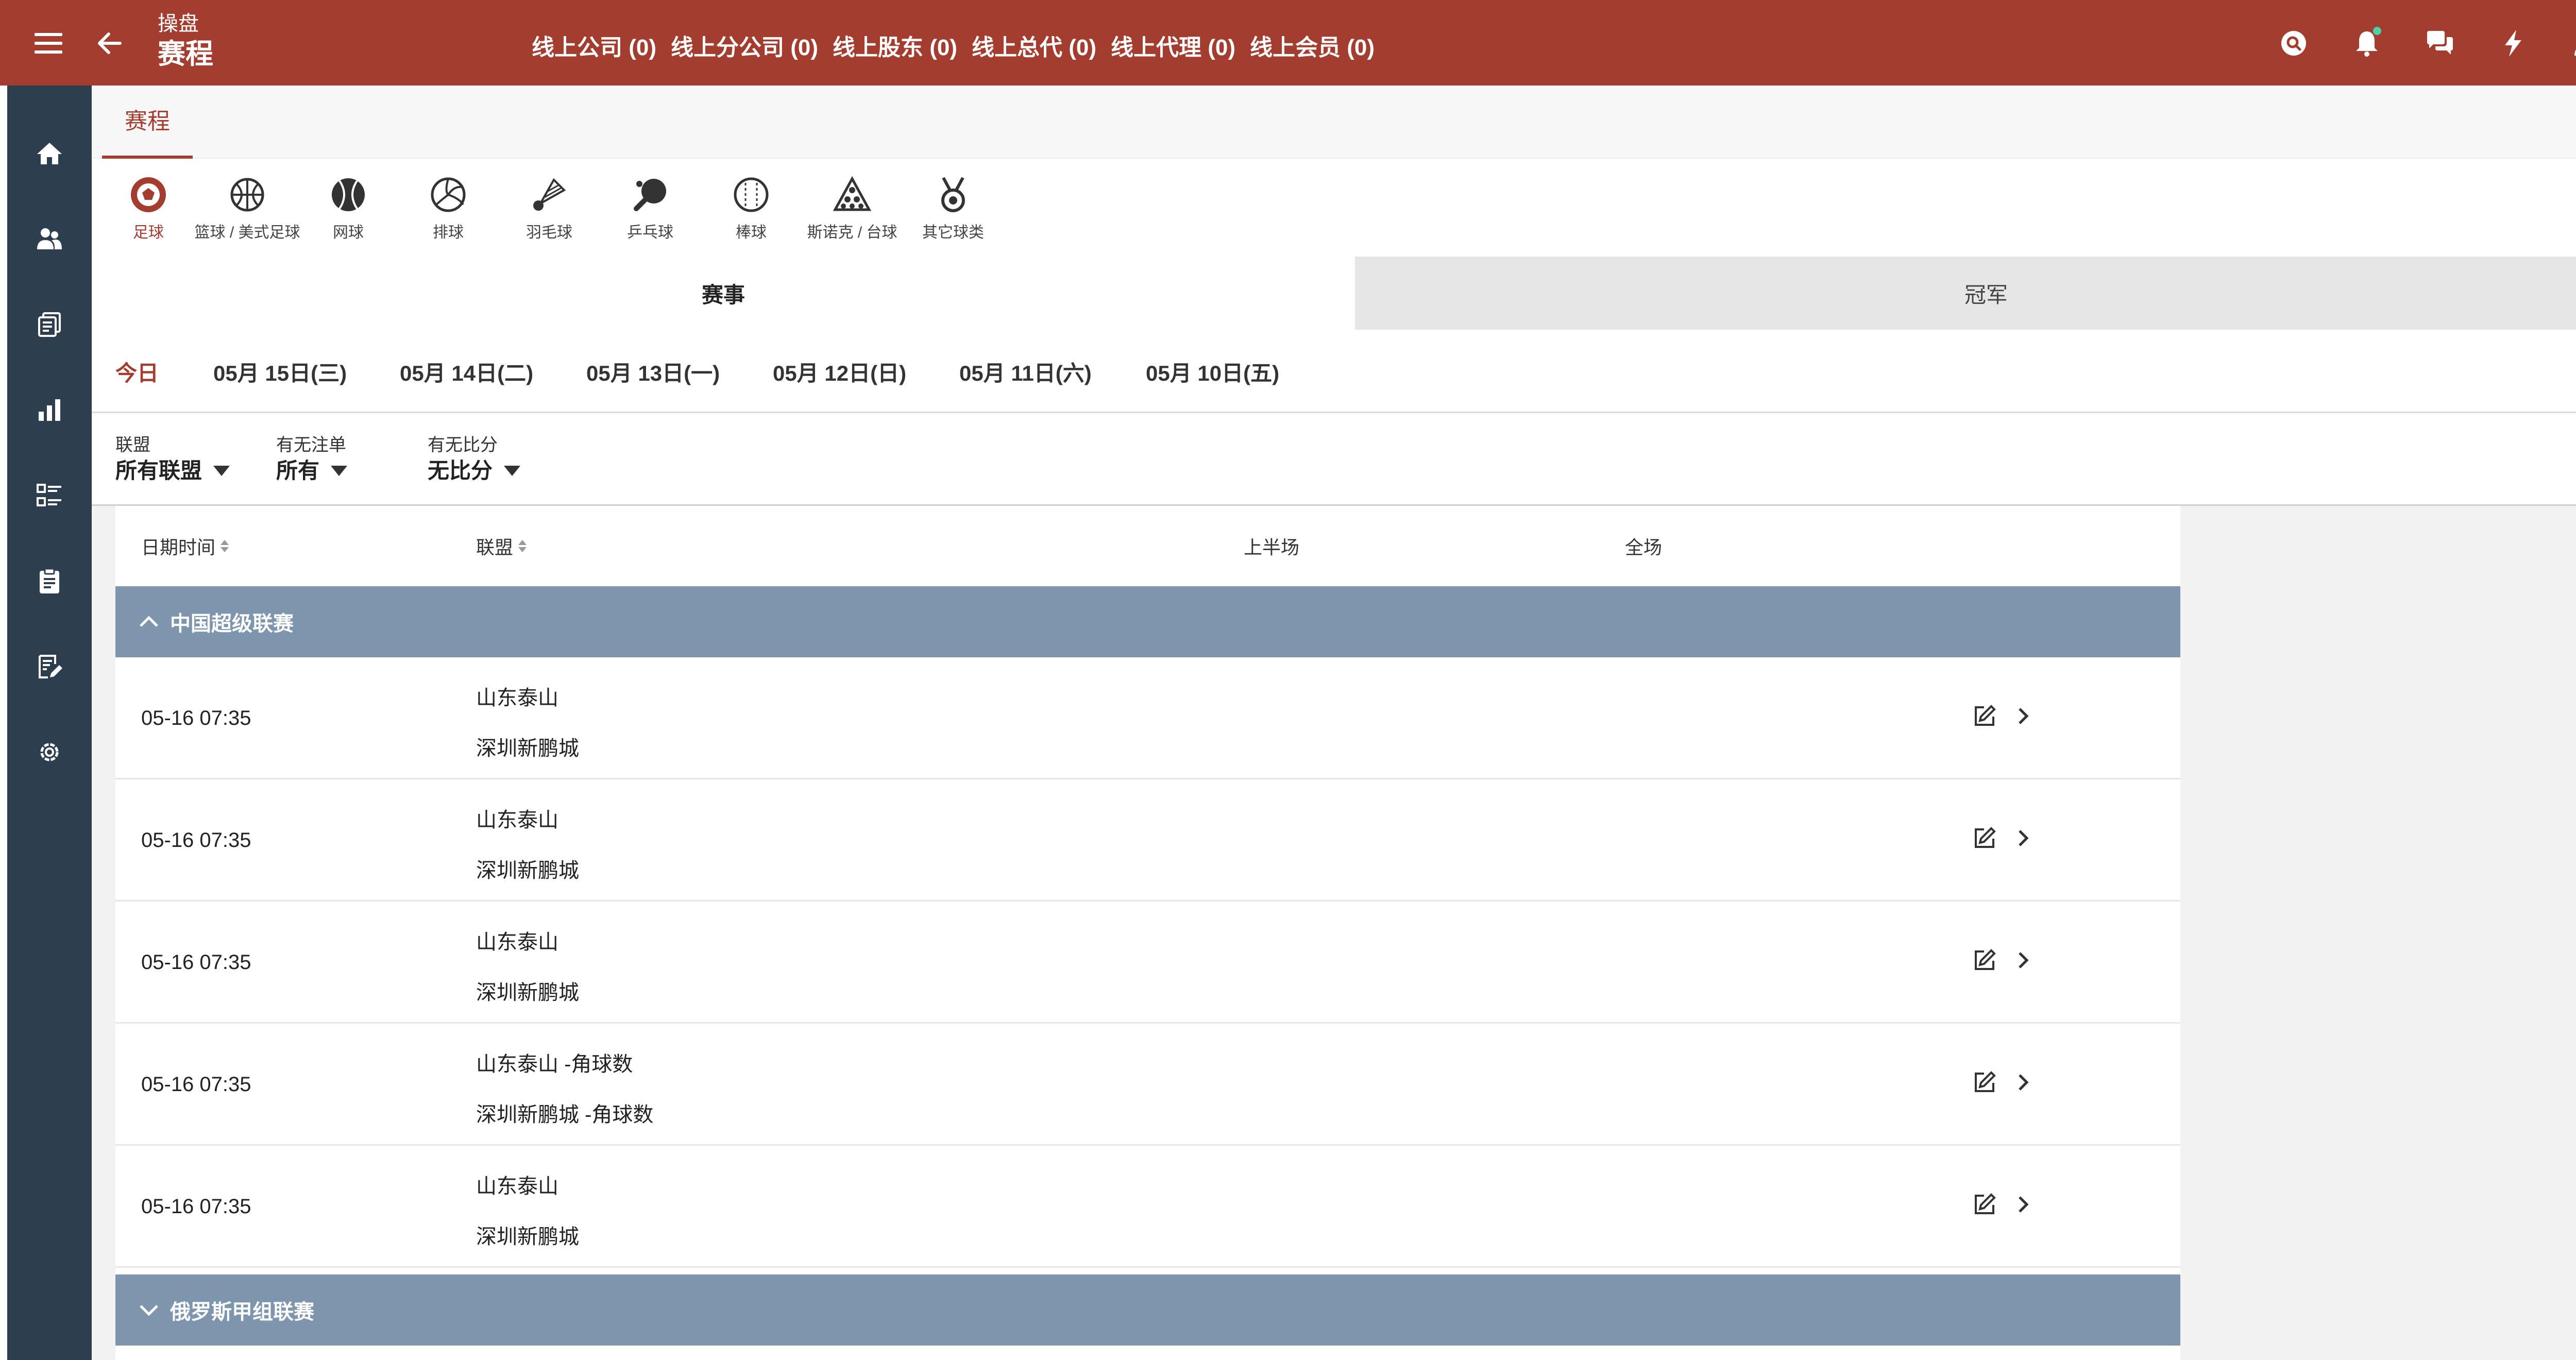 This screenshot has width=2576, height=1360. I want to click on online-stat-general-agent: 线上总代 (0), so click(1034, 45).